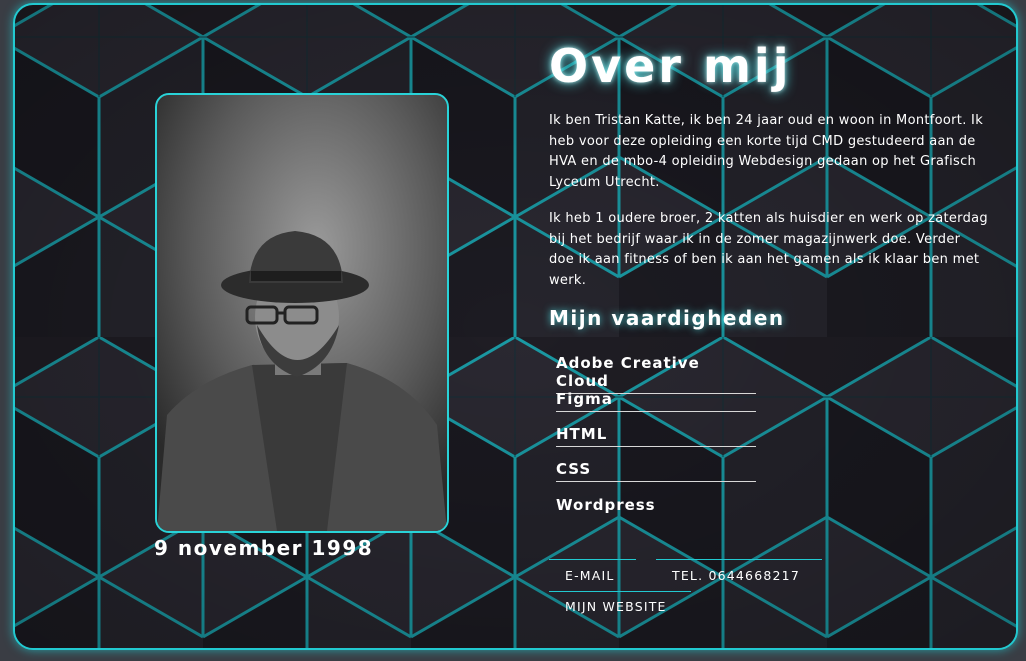 The height and width of the screenshot is (661, 1026). I want to click on skills-heading: Mijn vaardigheden, so click(667, 318).